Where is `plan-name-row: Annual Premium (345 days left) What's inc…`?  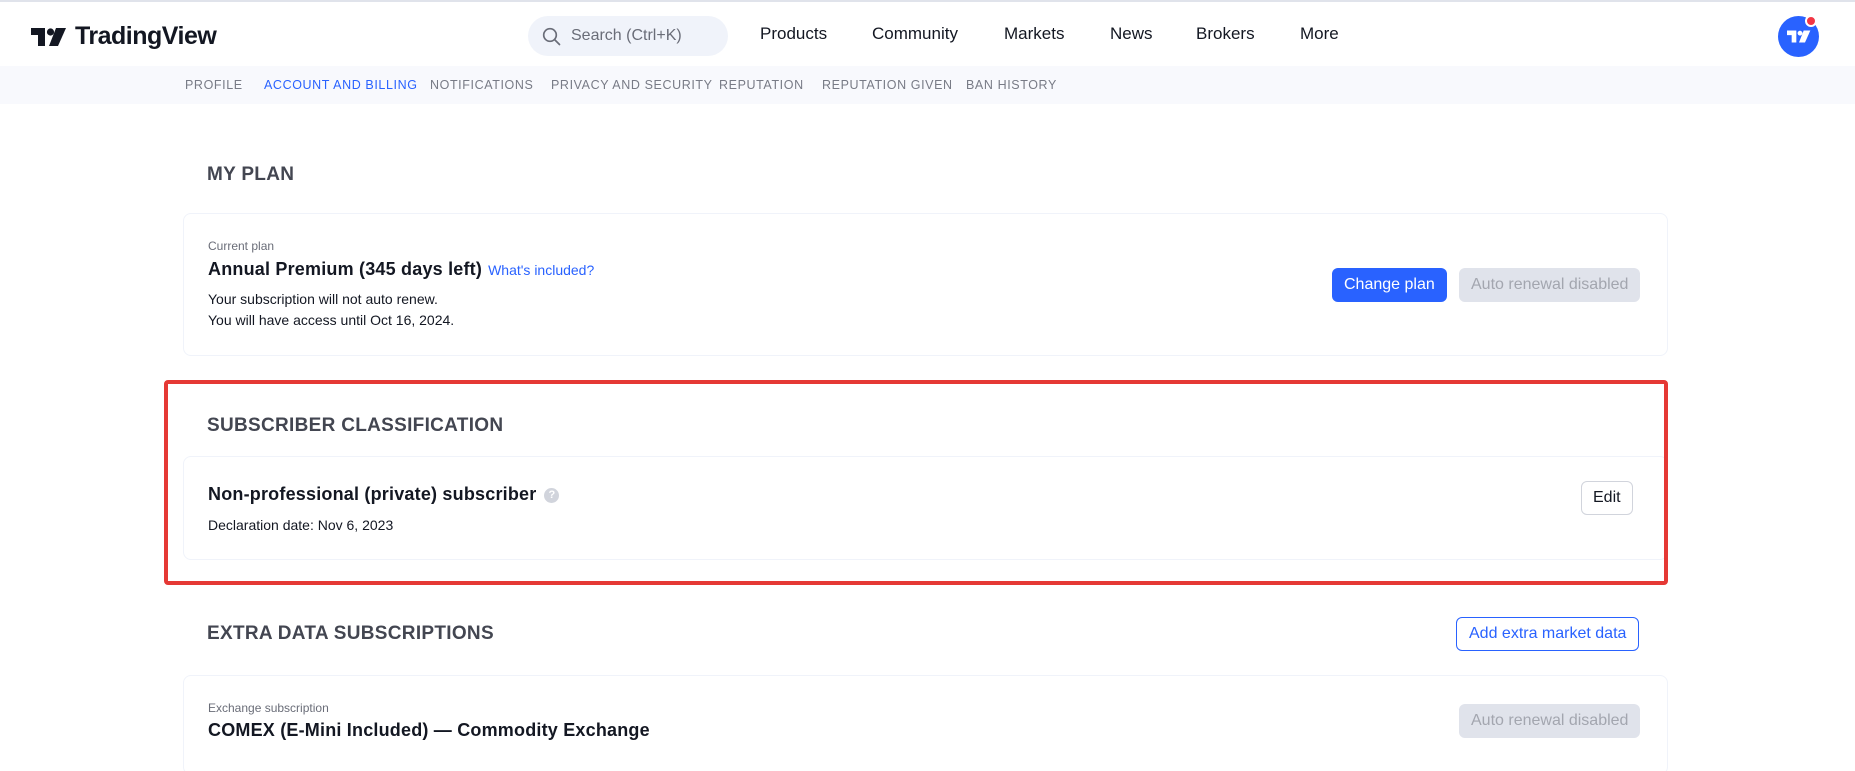 plan-name-row: Annual Premium (345 days left) What's inc… is located at coordinates (401, 269).